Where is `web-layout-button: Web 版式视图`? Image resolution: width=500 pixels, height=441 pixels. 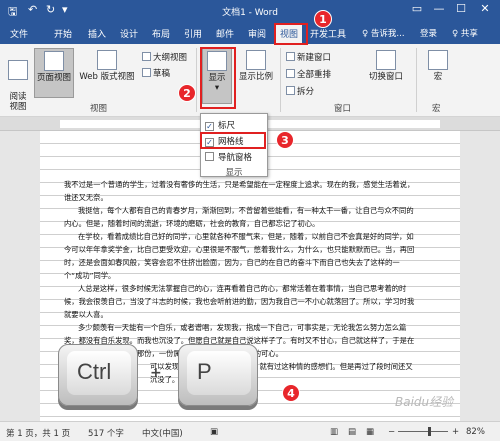
web-layout-button: Web 版式视图 is located at coordinates (107, 66).